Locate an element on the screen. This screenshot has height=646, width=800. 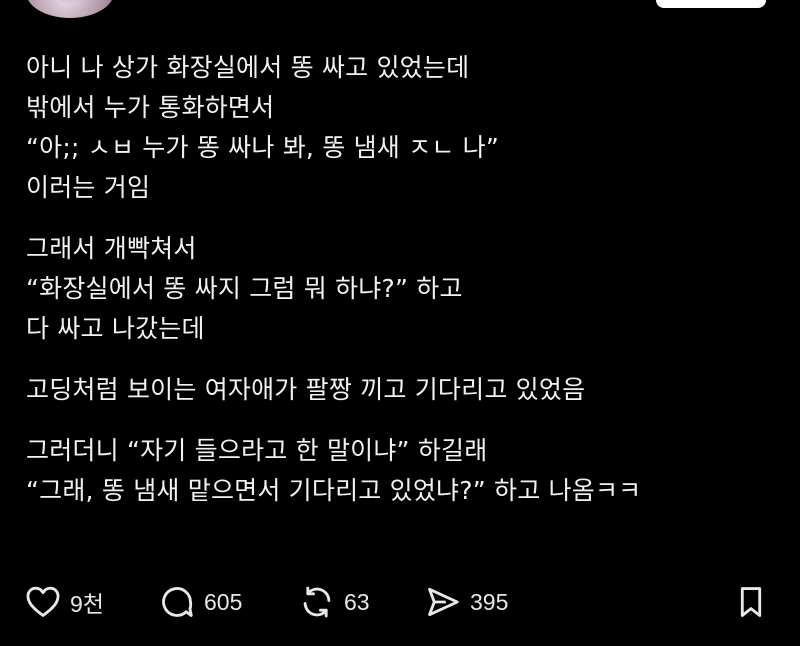
post-line: 이러는 거임 is located at coordinates (88, 187).